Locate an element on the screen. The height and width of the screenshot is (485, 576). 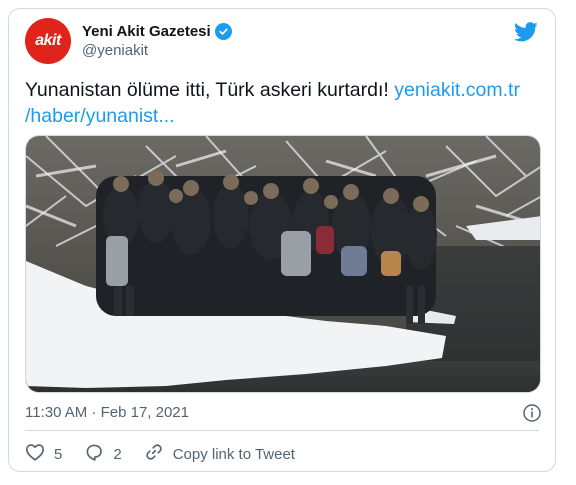
tweet-actions: 5 2 Copy link to Tweet is located at coordinates (171, 454).